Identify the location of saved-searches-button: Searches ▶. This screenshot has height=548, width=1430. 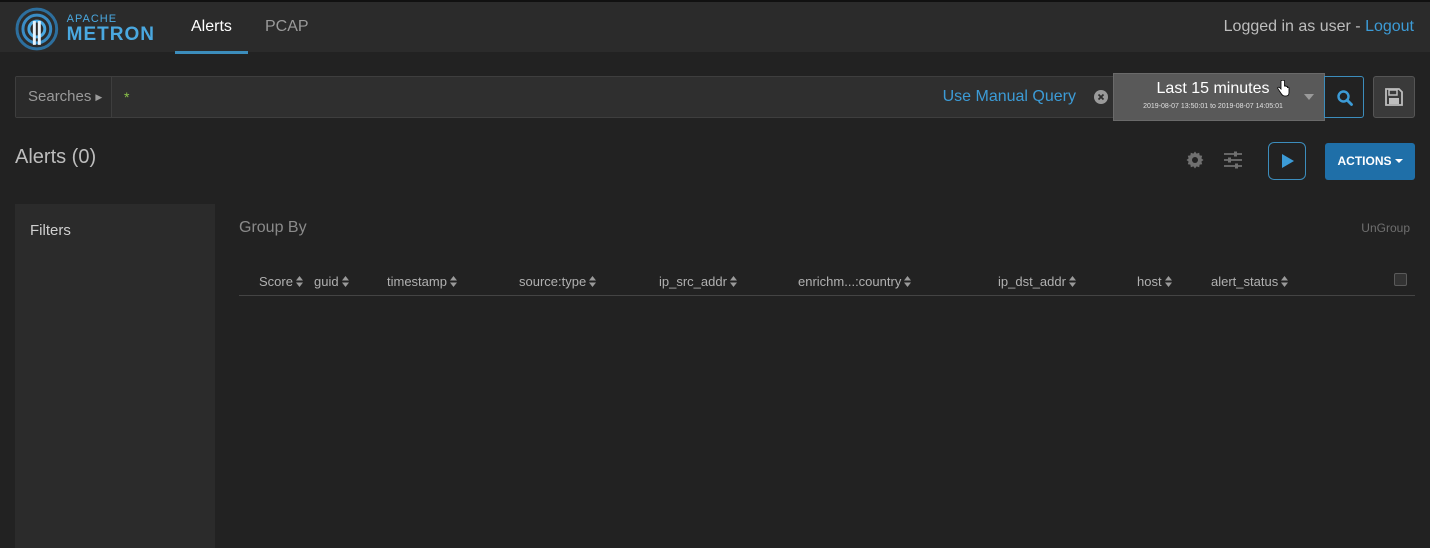
(64, 97).